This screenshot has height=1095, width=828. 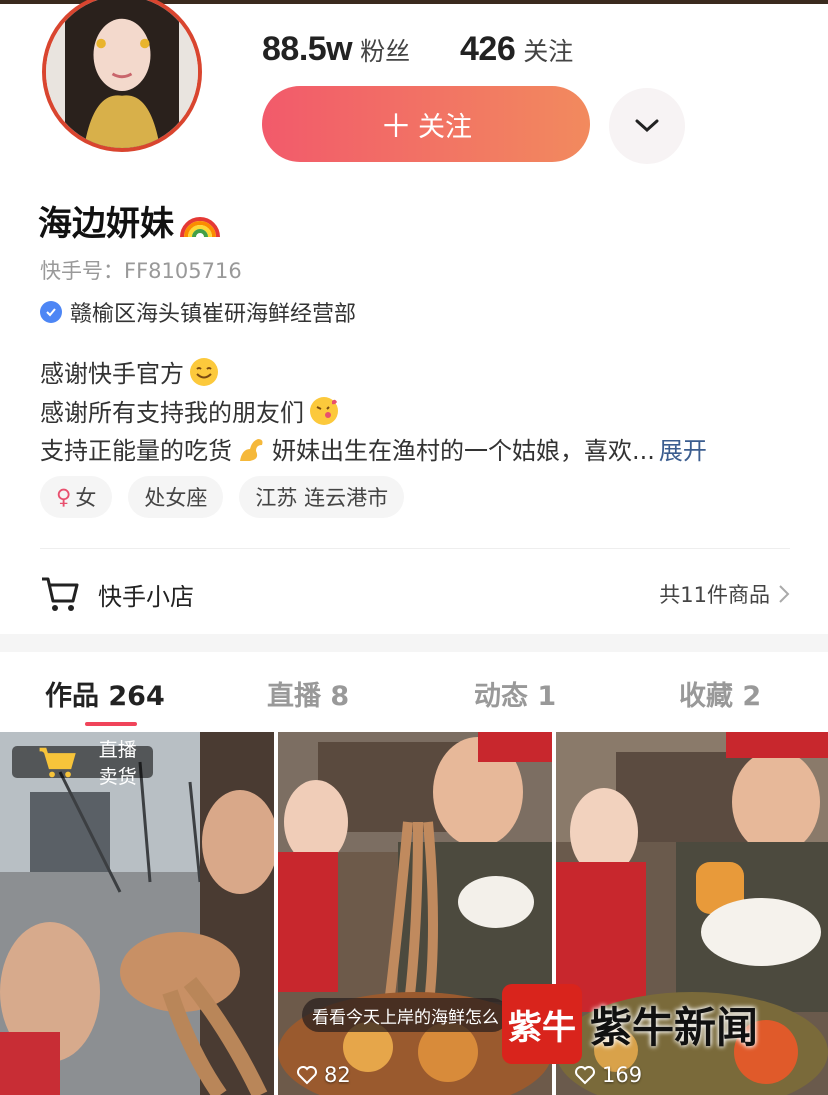 I want to click on profile-tags: ♀ 女 处女座 江苏 连云港市, so click(x=222, y=497).